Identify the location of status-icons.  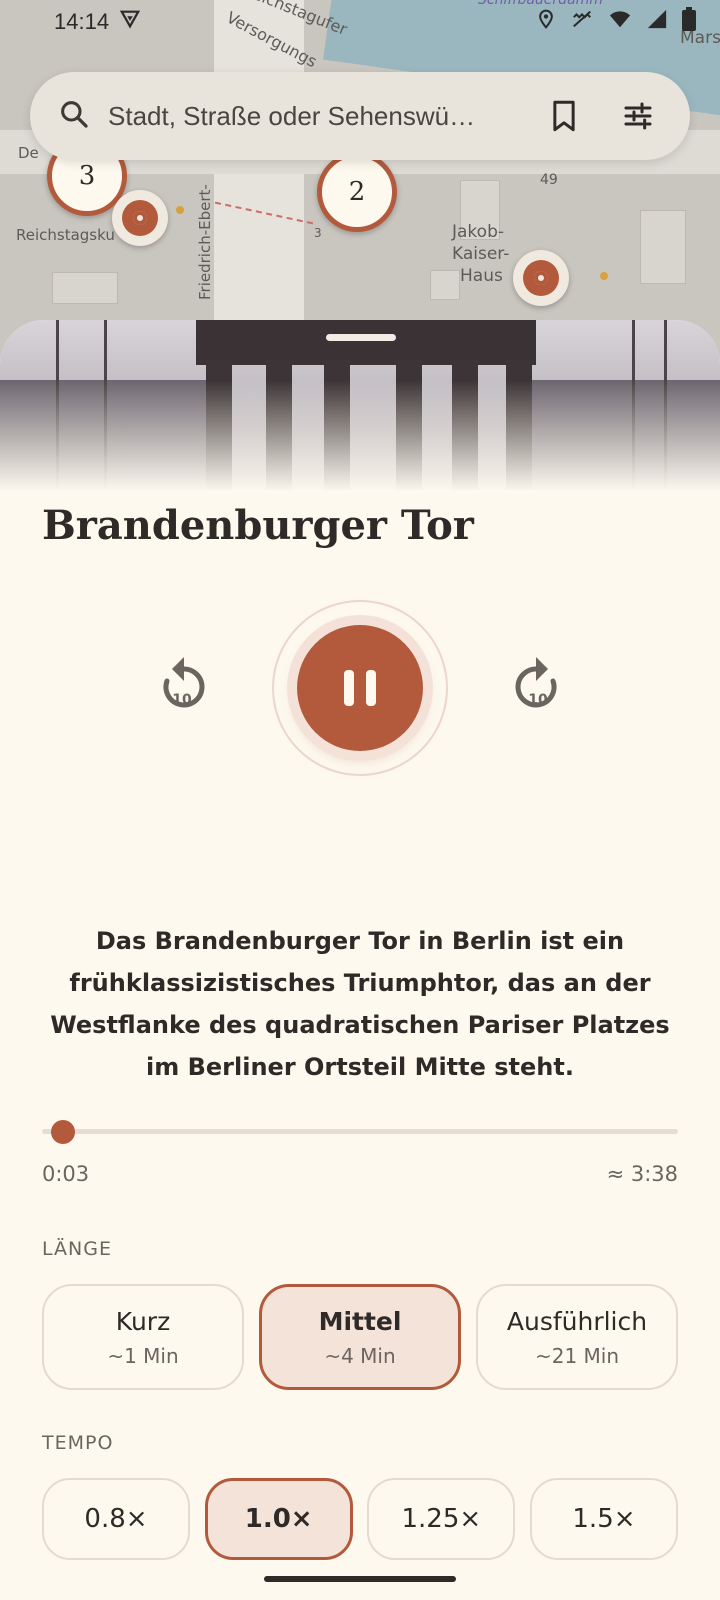
(616, 22).